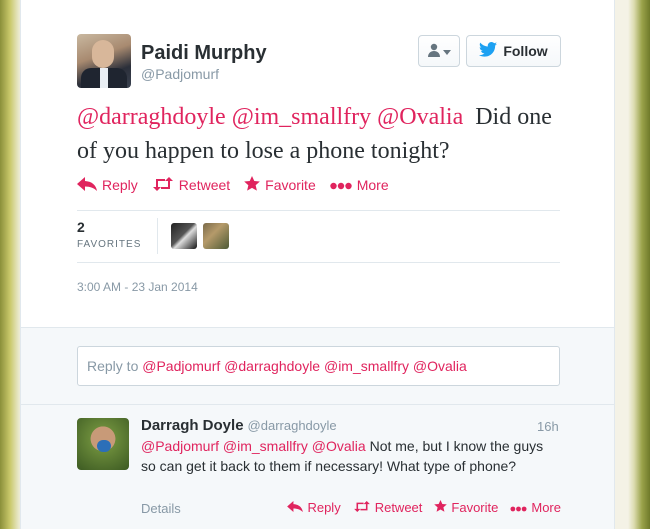 The image size is (650, 529). What do you see at coordinates (447, 51) in the screenshot?
I see `chevron-down-icon` at bounding box center [447, 51].